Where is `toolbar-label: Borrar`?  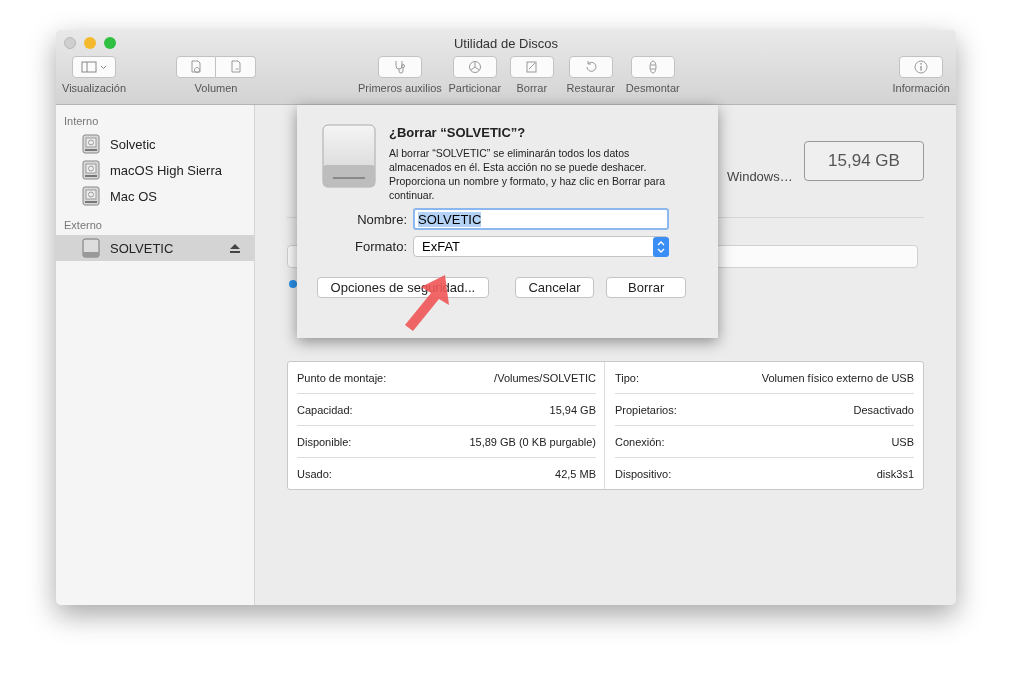
toolbar-label: Borrar is located at coordinates (532, 88).